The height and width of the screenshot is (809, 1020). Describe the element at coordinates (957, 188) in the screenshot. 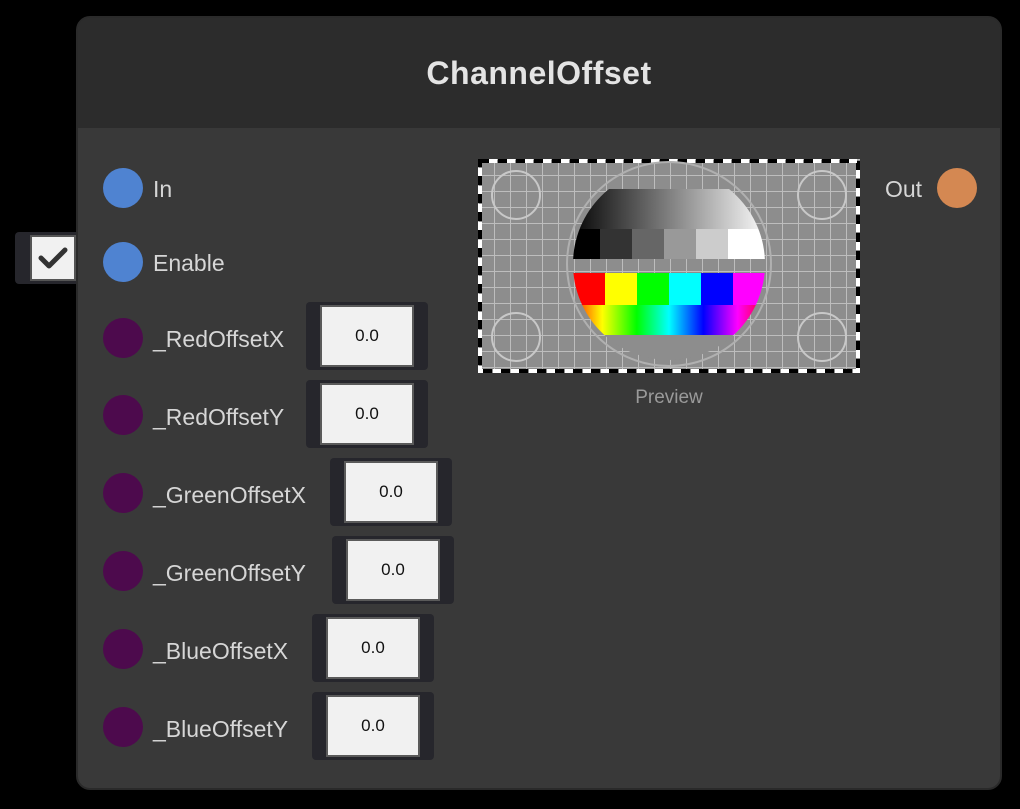

I see `port-out` at that location.